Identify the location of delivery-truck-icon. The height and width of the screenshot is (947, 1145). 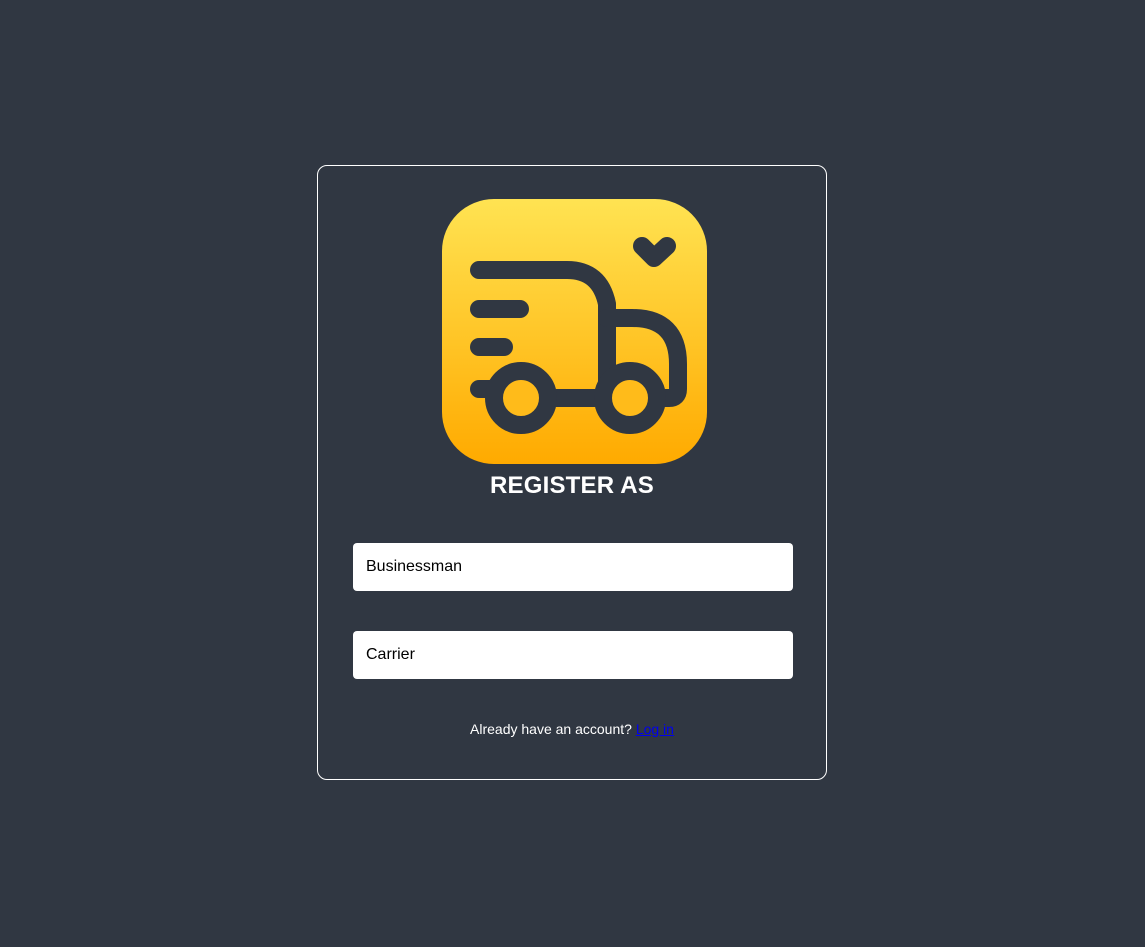
(574, 331).